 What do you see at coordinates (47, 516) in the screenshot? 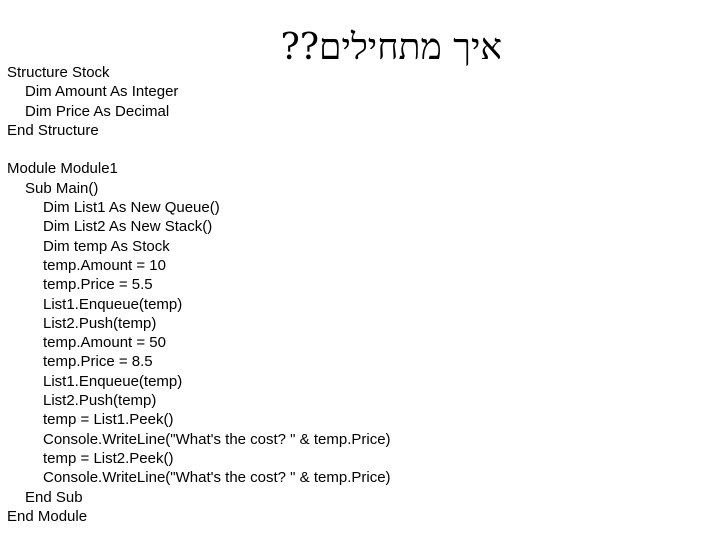
I see `code-line: End Module` at bounding box center [47, 516].